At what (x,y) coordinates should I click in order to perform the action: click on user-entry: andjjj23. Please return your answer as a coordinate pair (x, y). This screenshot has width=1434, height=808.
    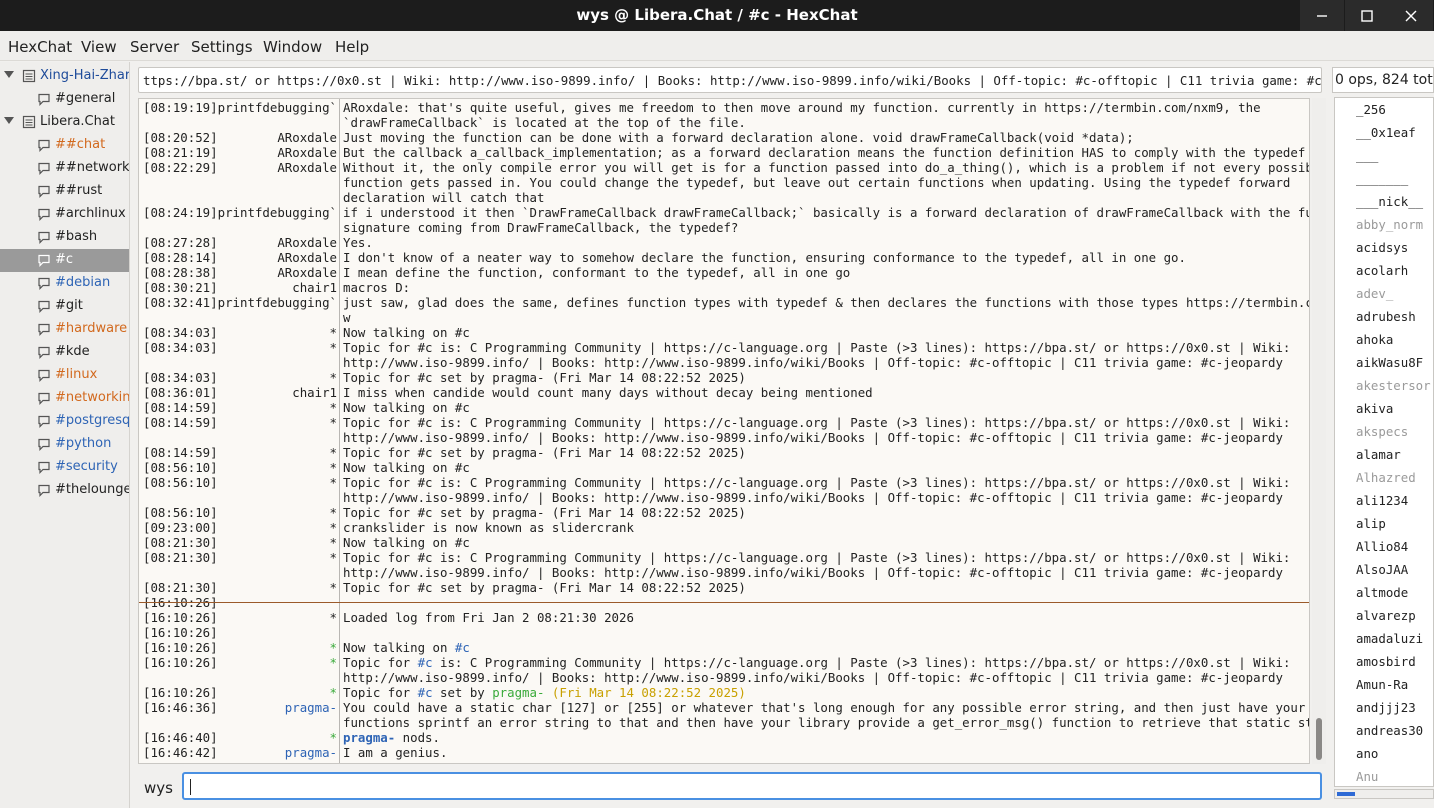
    Looking at the image, I should click on (1386, 707).